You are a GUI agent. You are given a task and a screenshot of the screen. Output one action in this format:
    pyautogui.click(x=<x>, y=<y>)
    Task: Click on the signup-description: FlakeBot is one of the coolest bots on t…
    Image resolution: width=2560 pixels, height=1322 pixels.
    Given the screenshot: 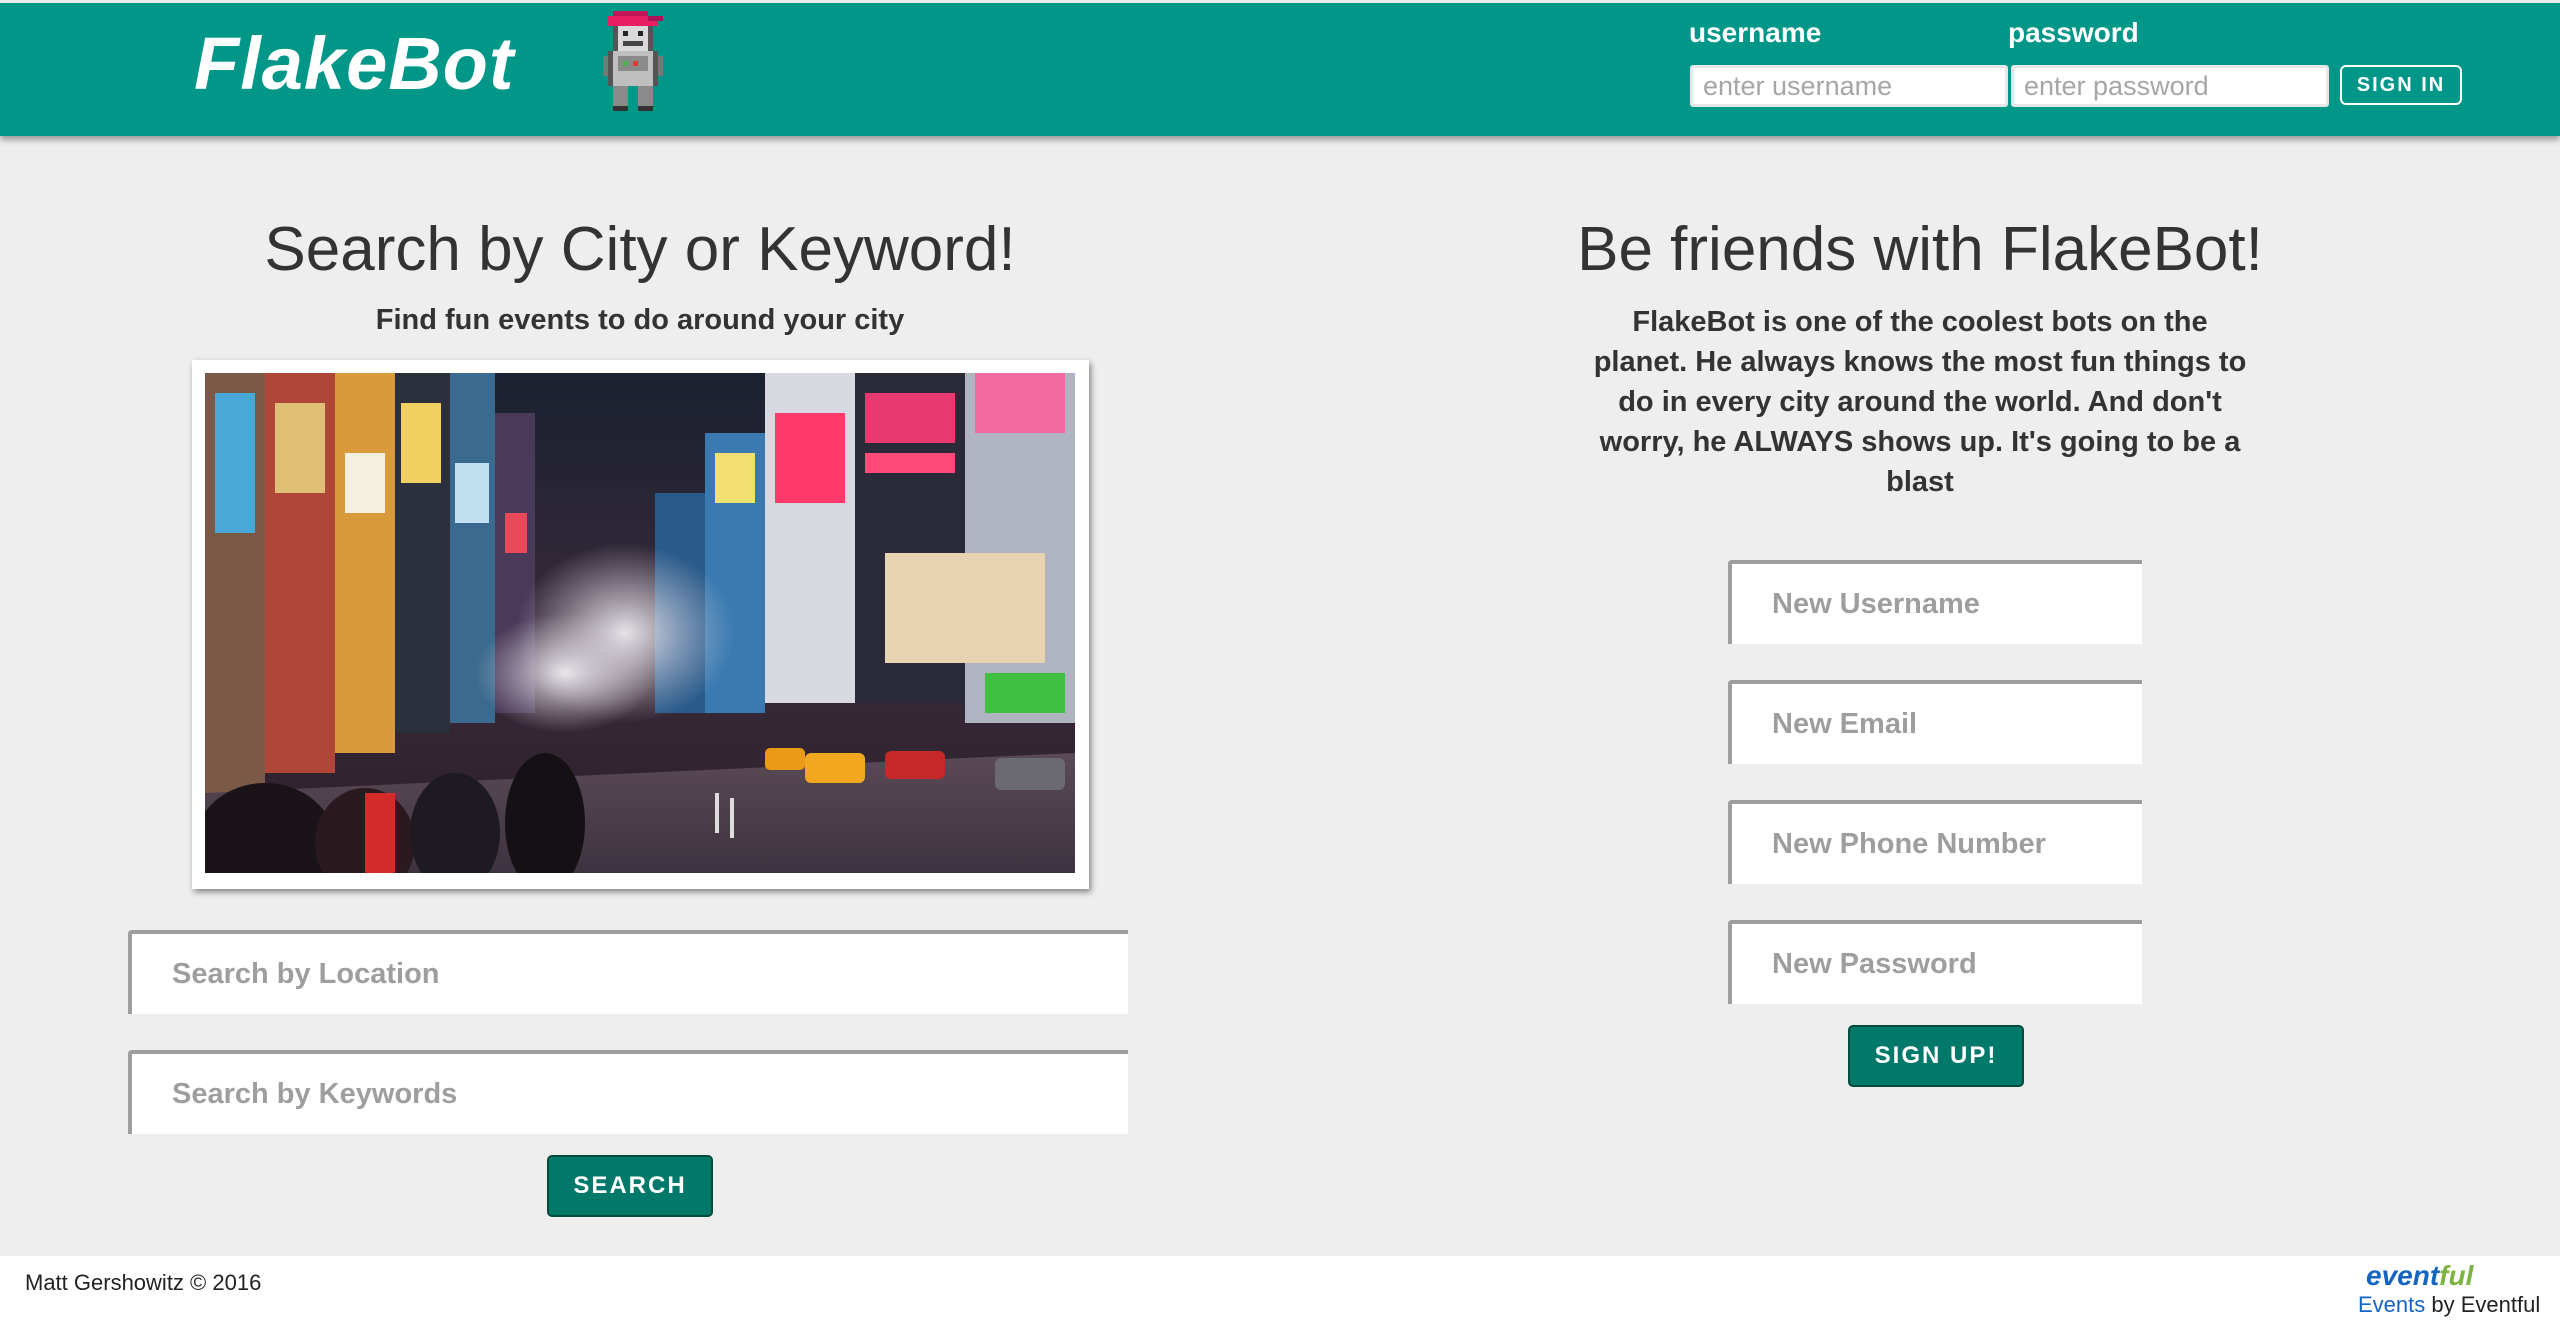 What is the action you would take?
    pyautogui.click(x=1920, y=402)
    